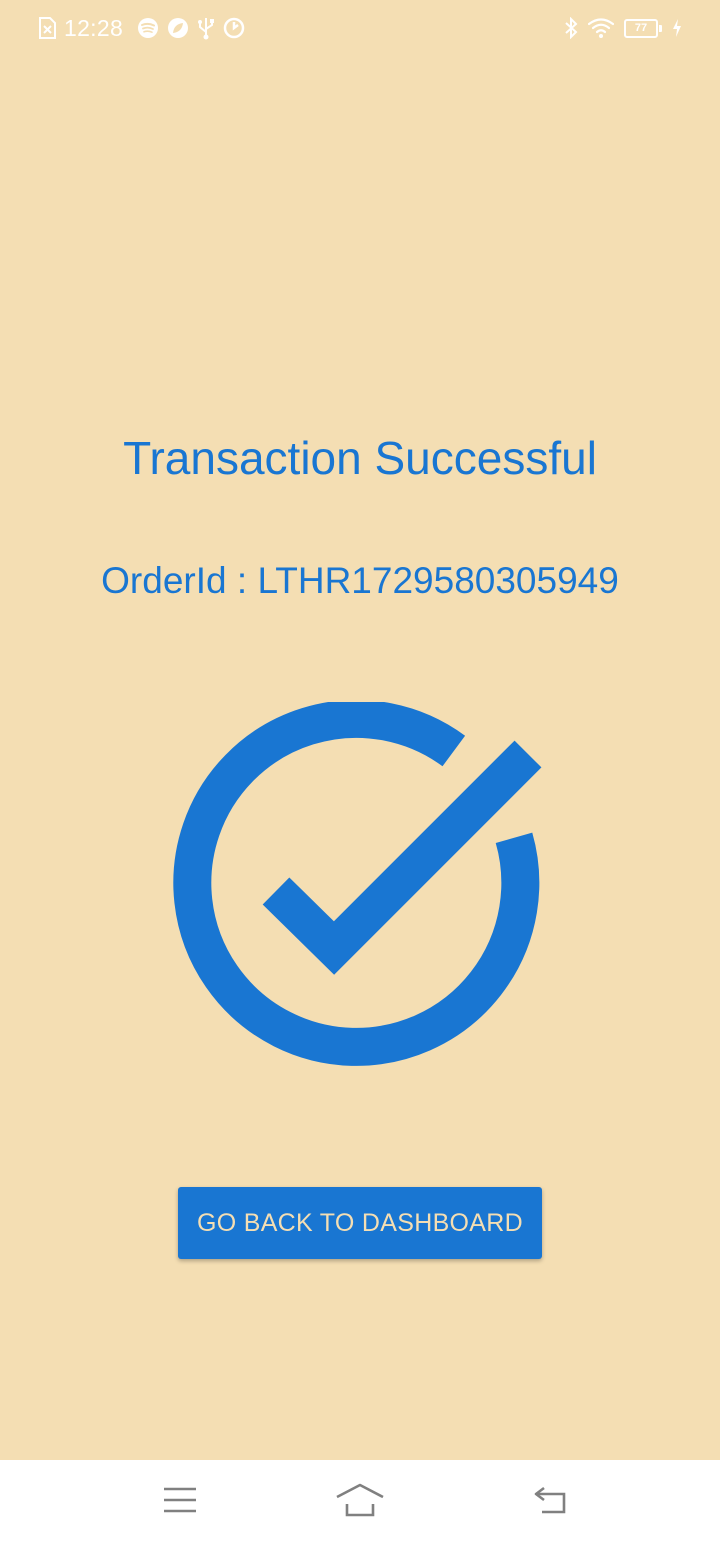  I want to click on bluetooth-icon, so click(571, 28).